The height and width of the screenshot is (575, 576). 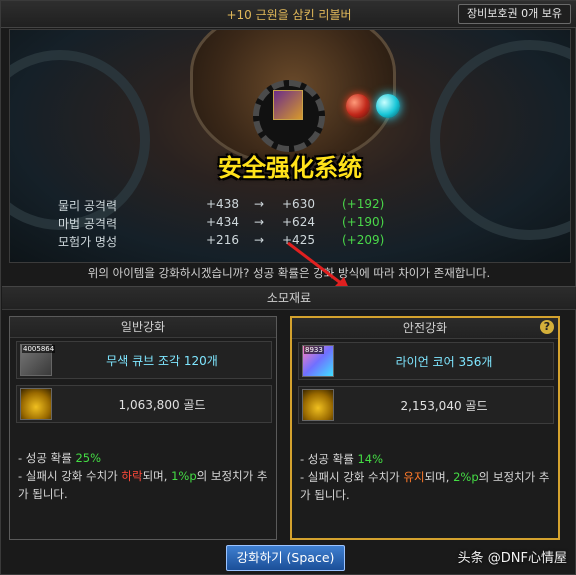 What do you see at coordinates (358, 106) in the screenshot?
I see `red-orb-icon` at bounding box center [358, 106].